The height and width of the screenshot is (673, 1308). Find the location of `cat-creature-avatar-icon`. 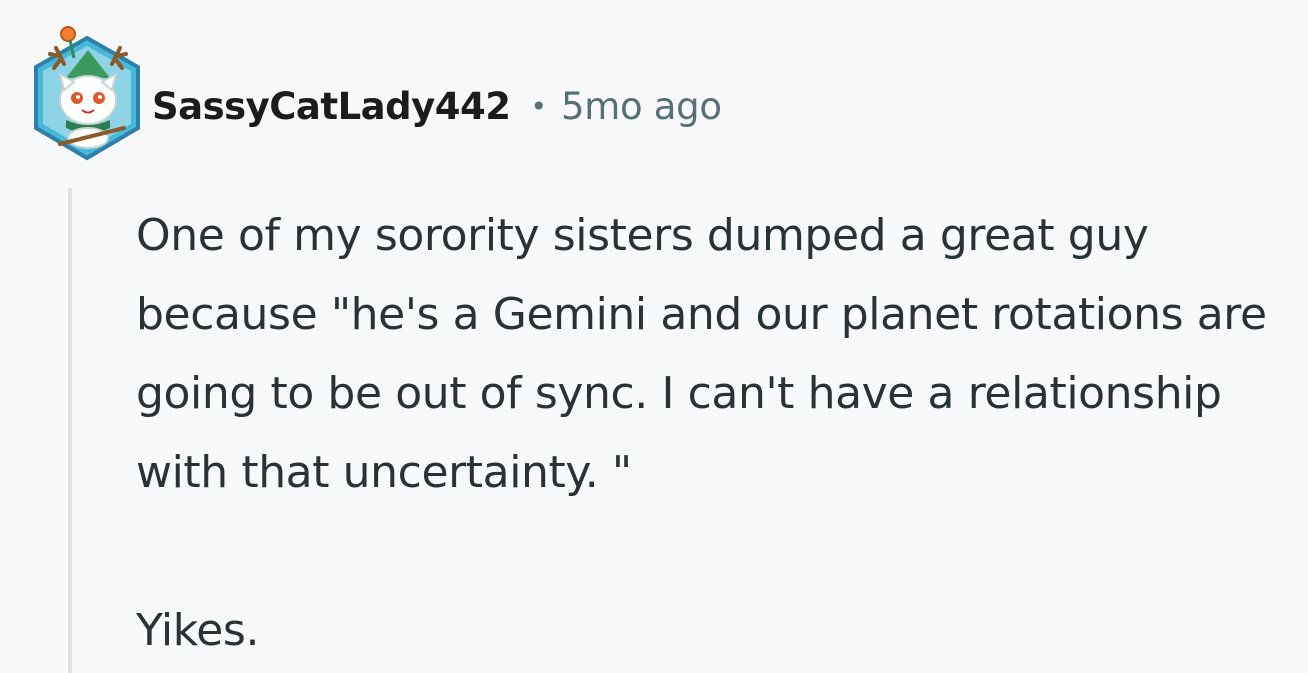

cat-creature-avatar-icon is located at coordinates (87, 93).